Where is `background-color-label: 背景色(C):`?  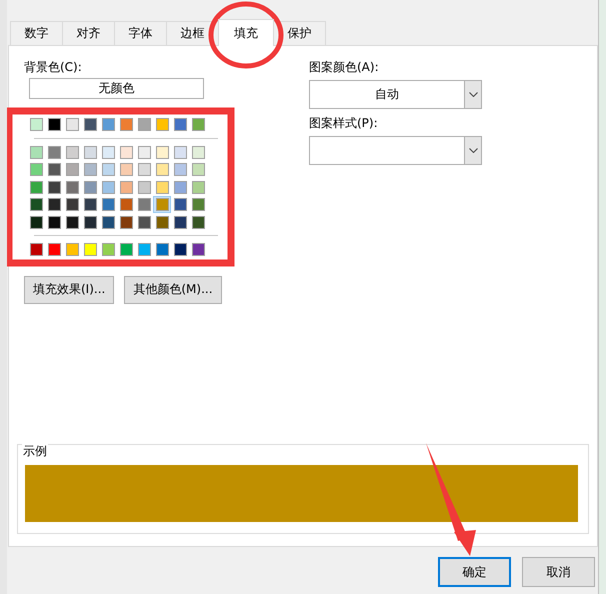
background-color-label: 背景色(C): is located at coordinates (53, 67).